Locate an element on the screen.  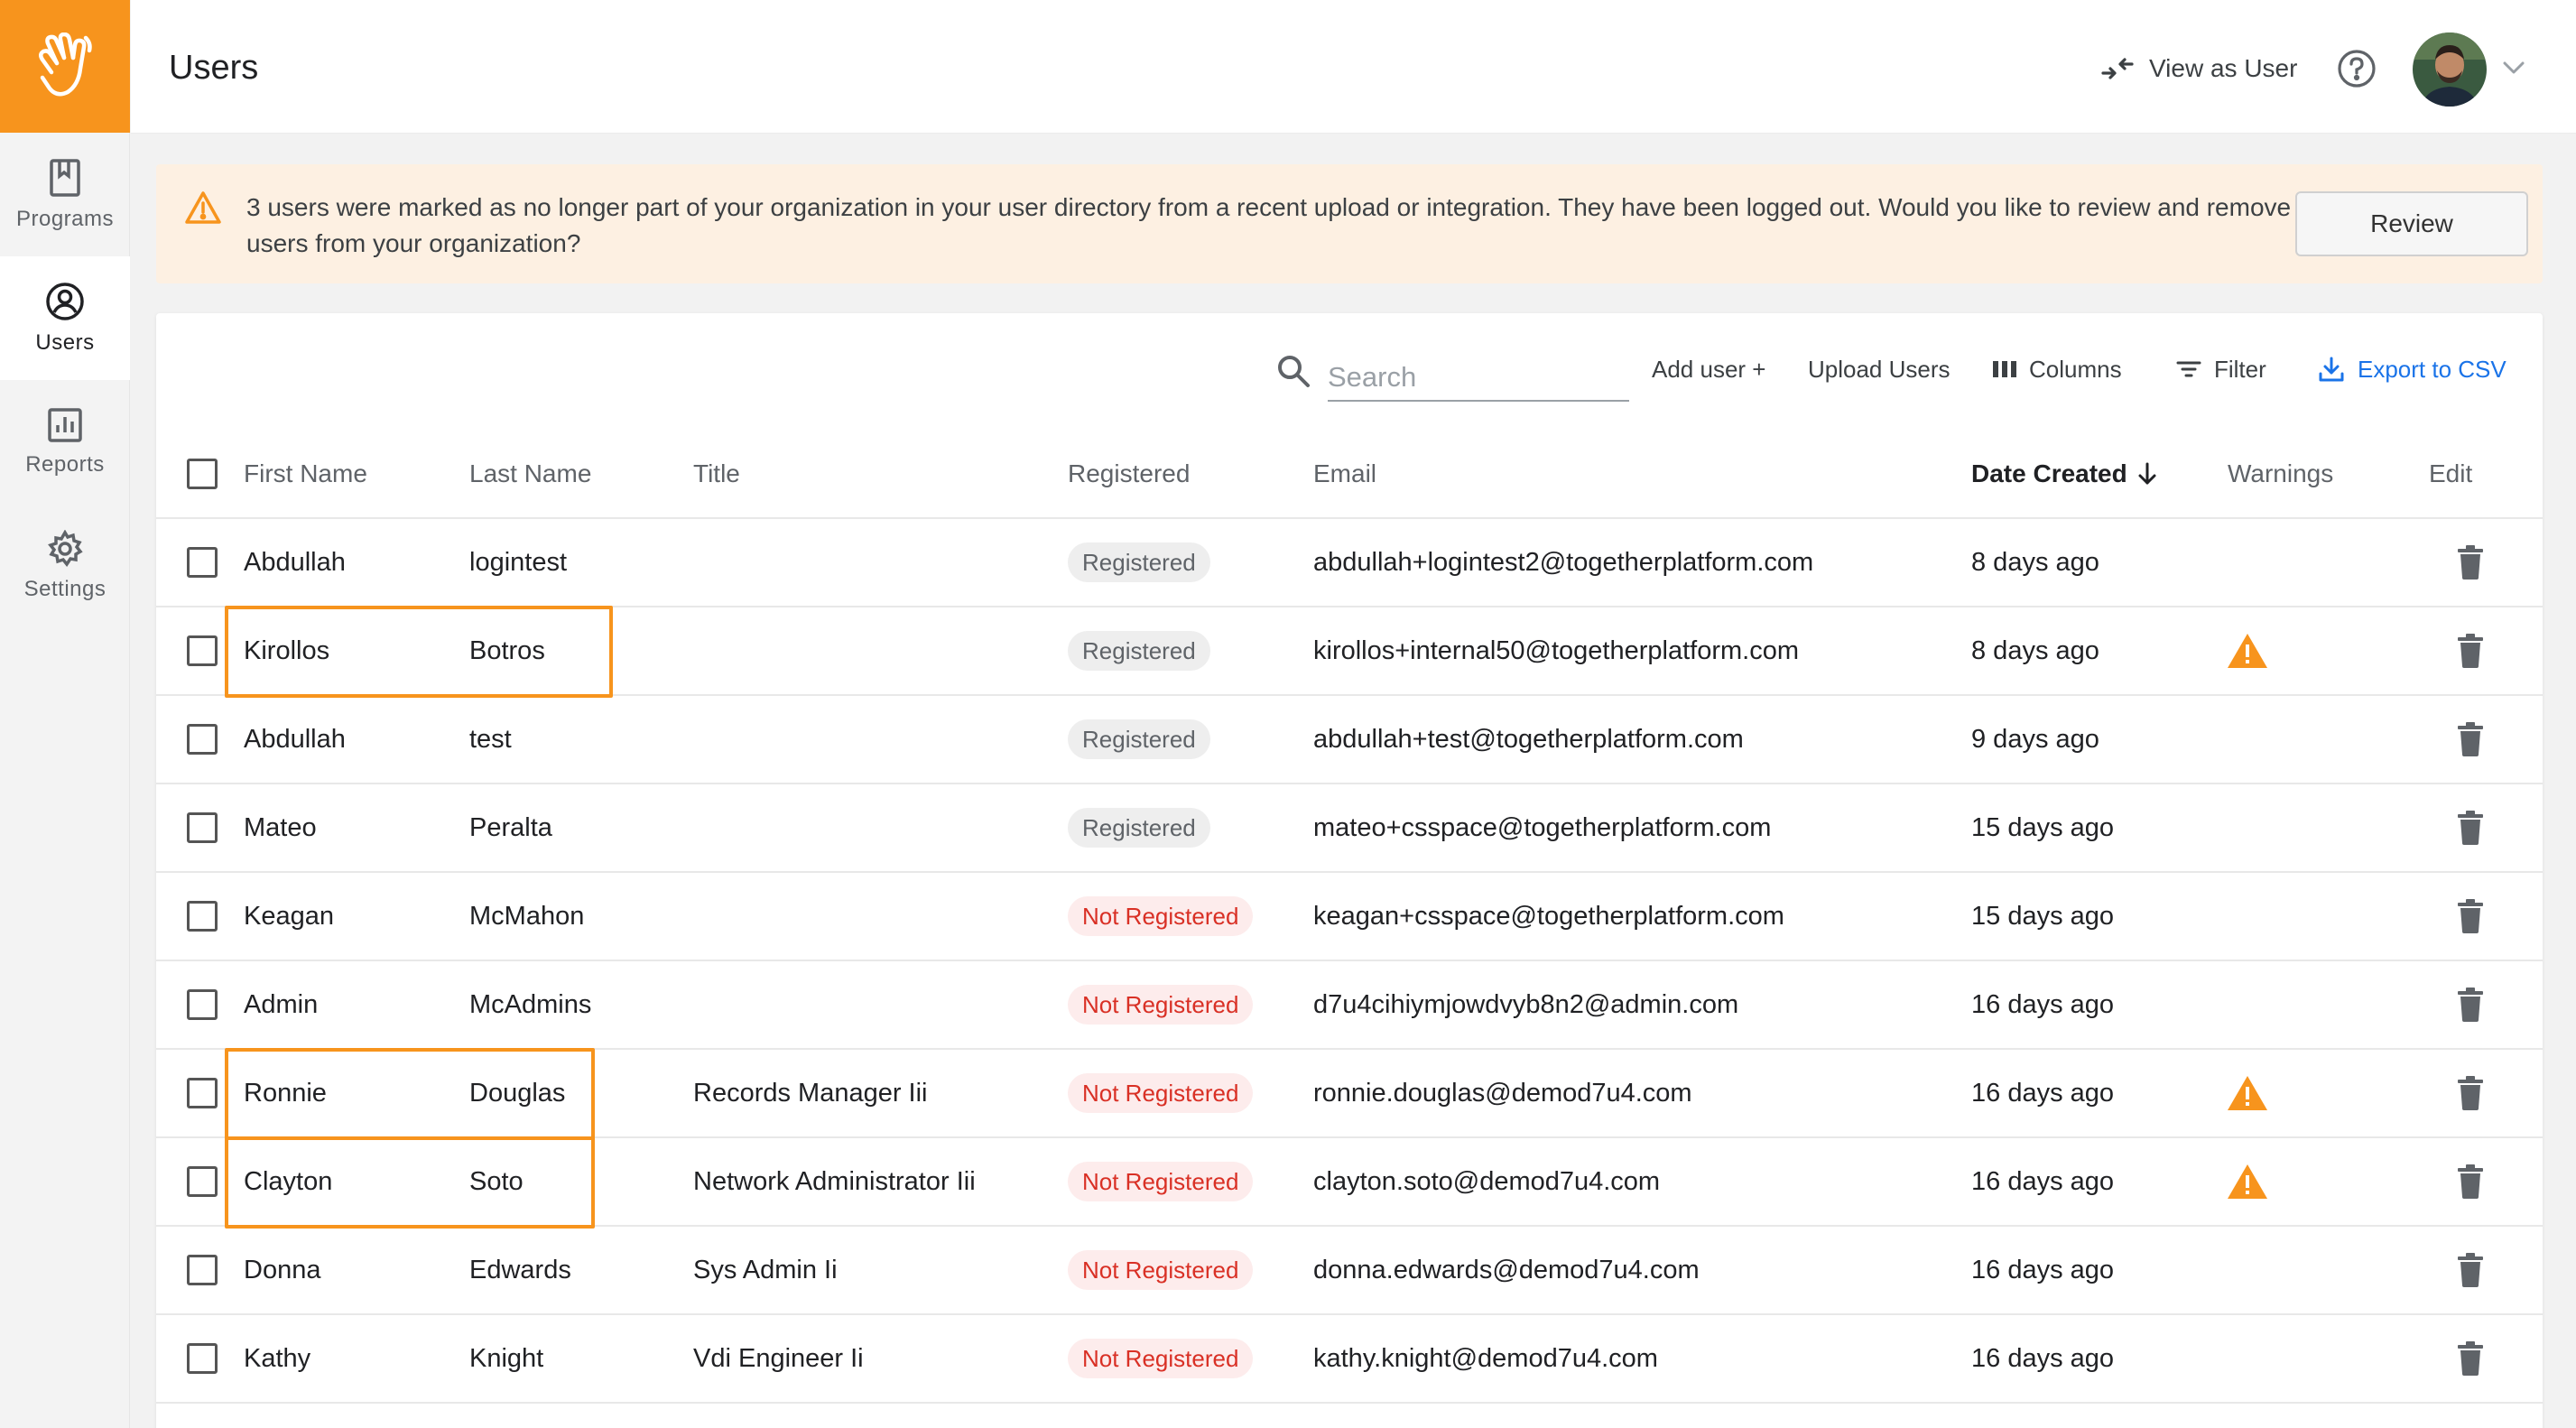
columns-button: Columns is located at coordinates (2057, 369).